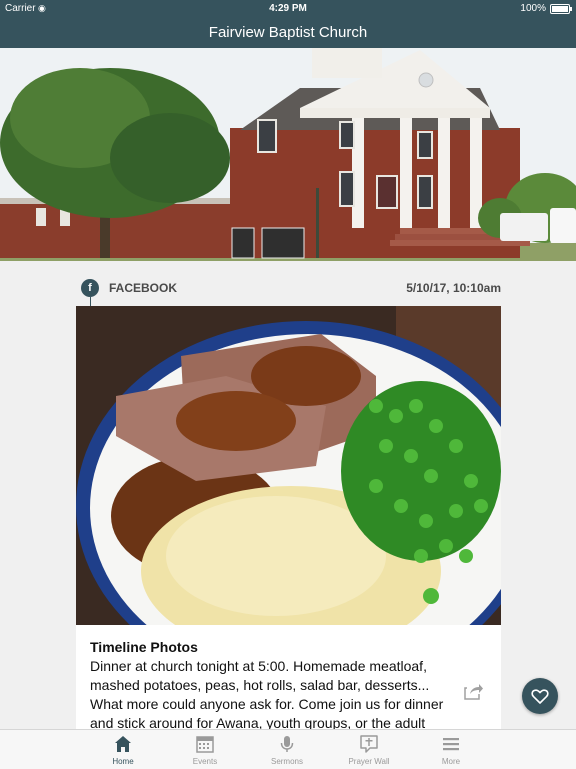  What do you see at coordinates (143, 288) in the screenshot?
I see `post-source: FACEBOOK` at bounding box center [143, 288].